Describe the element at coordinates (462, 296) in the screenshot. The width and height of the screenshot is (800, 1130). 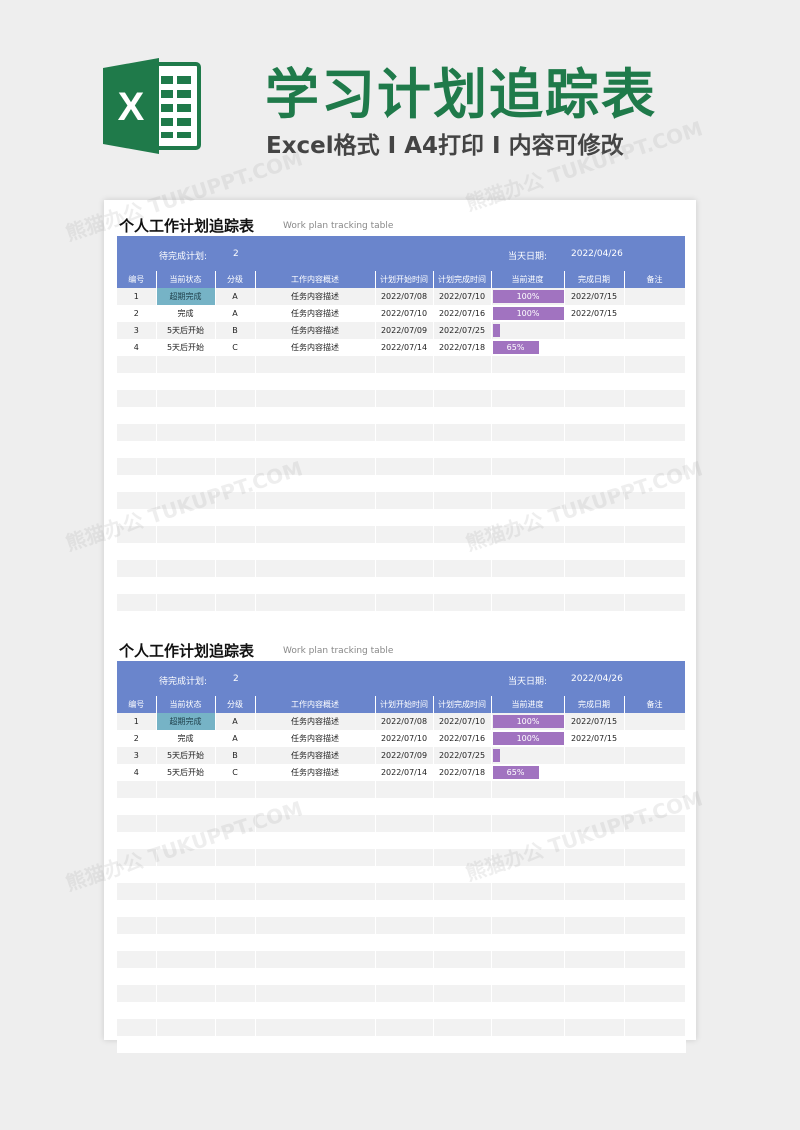
I see `cell-end: 2022/07/10` at that location.